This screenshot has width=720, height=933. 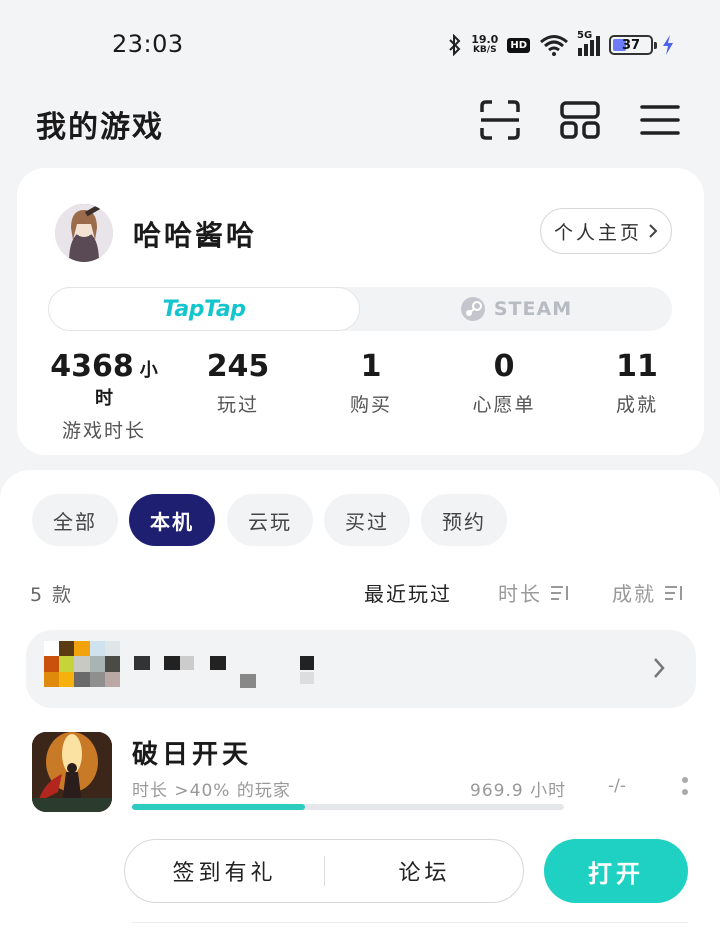 I want to click on username: 哈哈酱哈, so click(x=195, y=235).